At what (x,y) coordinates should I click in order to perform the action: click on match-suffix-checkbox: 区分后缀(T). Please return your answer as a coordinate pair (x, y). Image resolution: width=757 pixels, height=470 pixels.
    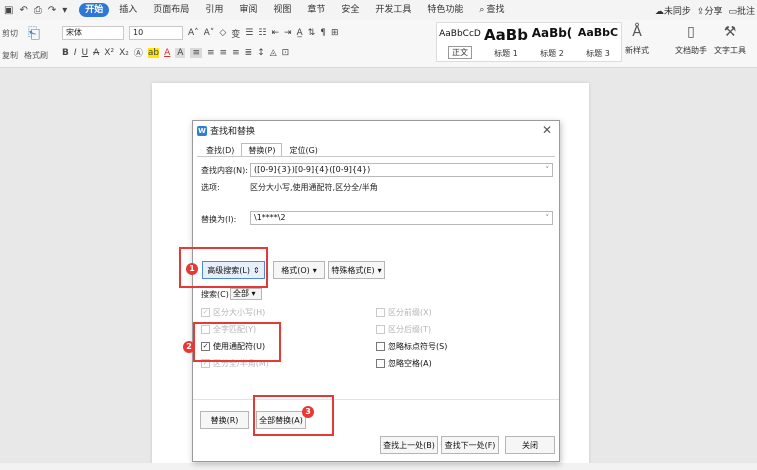
    Looking at the image, I should click on (403, 329).